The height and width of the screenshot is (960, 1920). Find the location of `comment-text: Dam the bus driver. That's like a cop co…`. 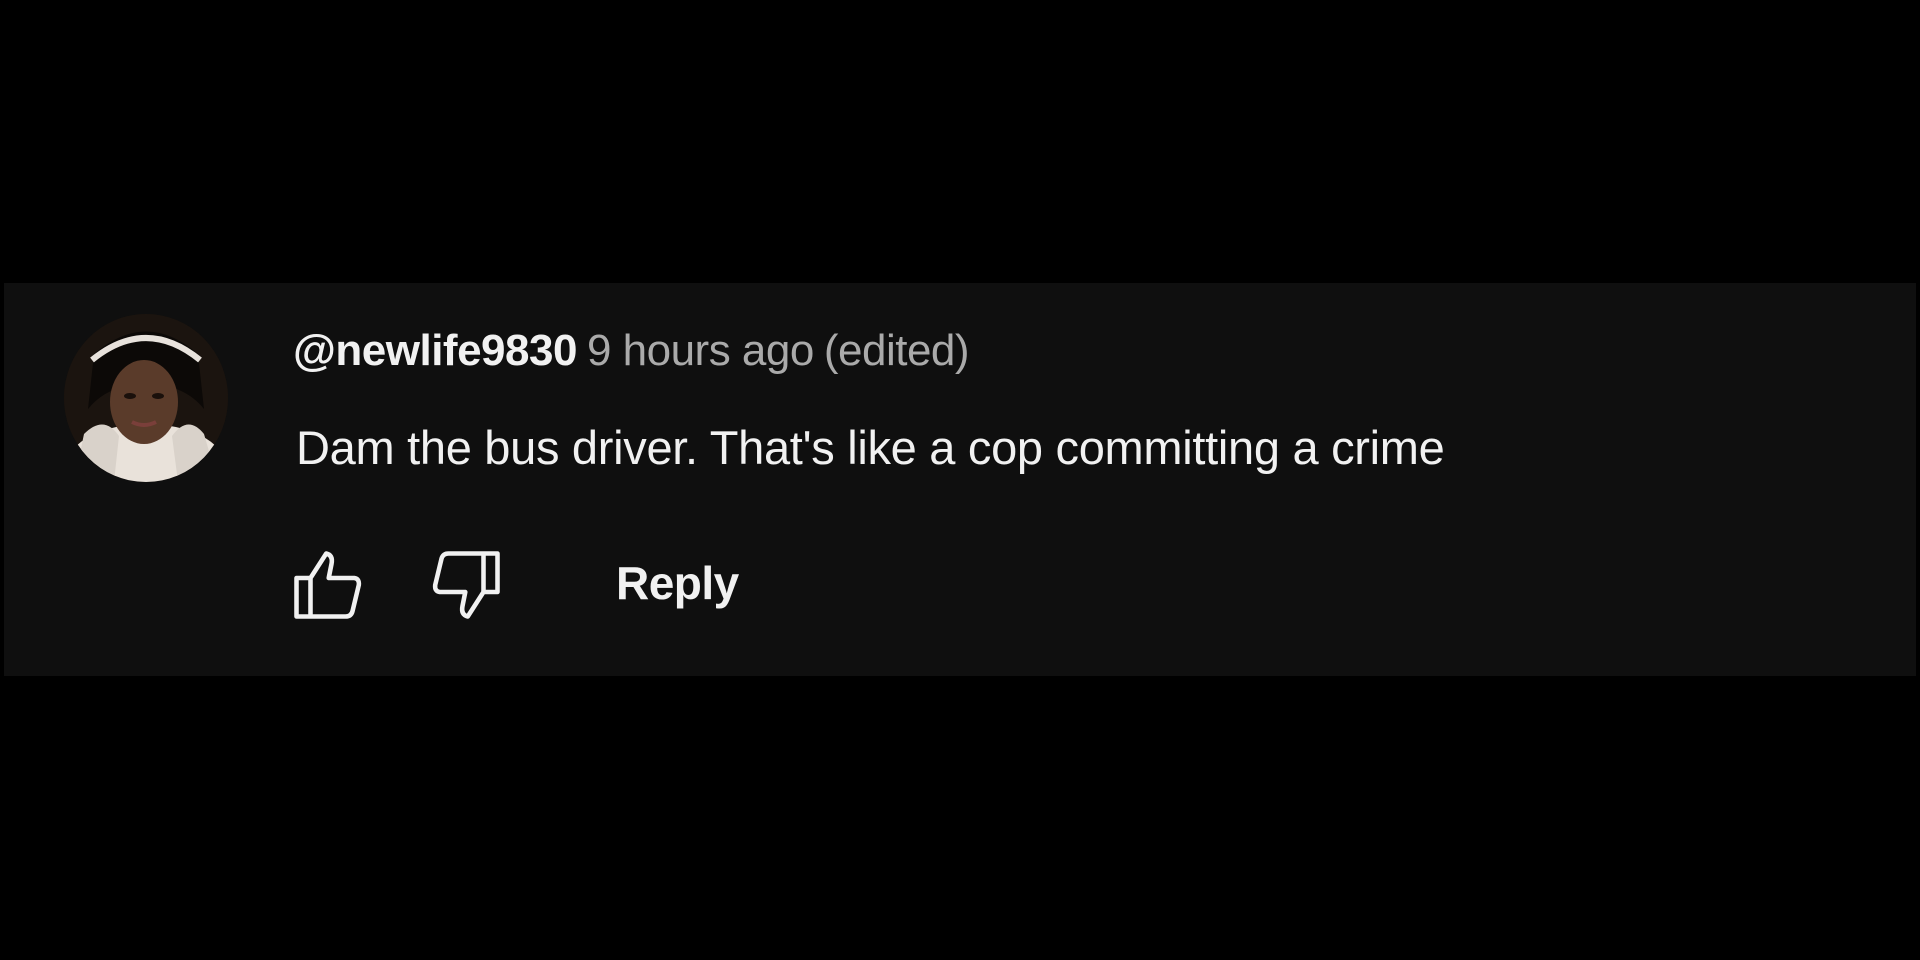

comment-text: Dam the bus driver. That's like a cop co… is located at coordinates (870, 447).